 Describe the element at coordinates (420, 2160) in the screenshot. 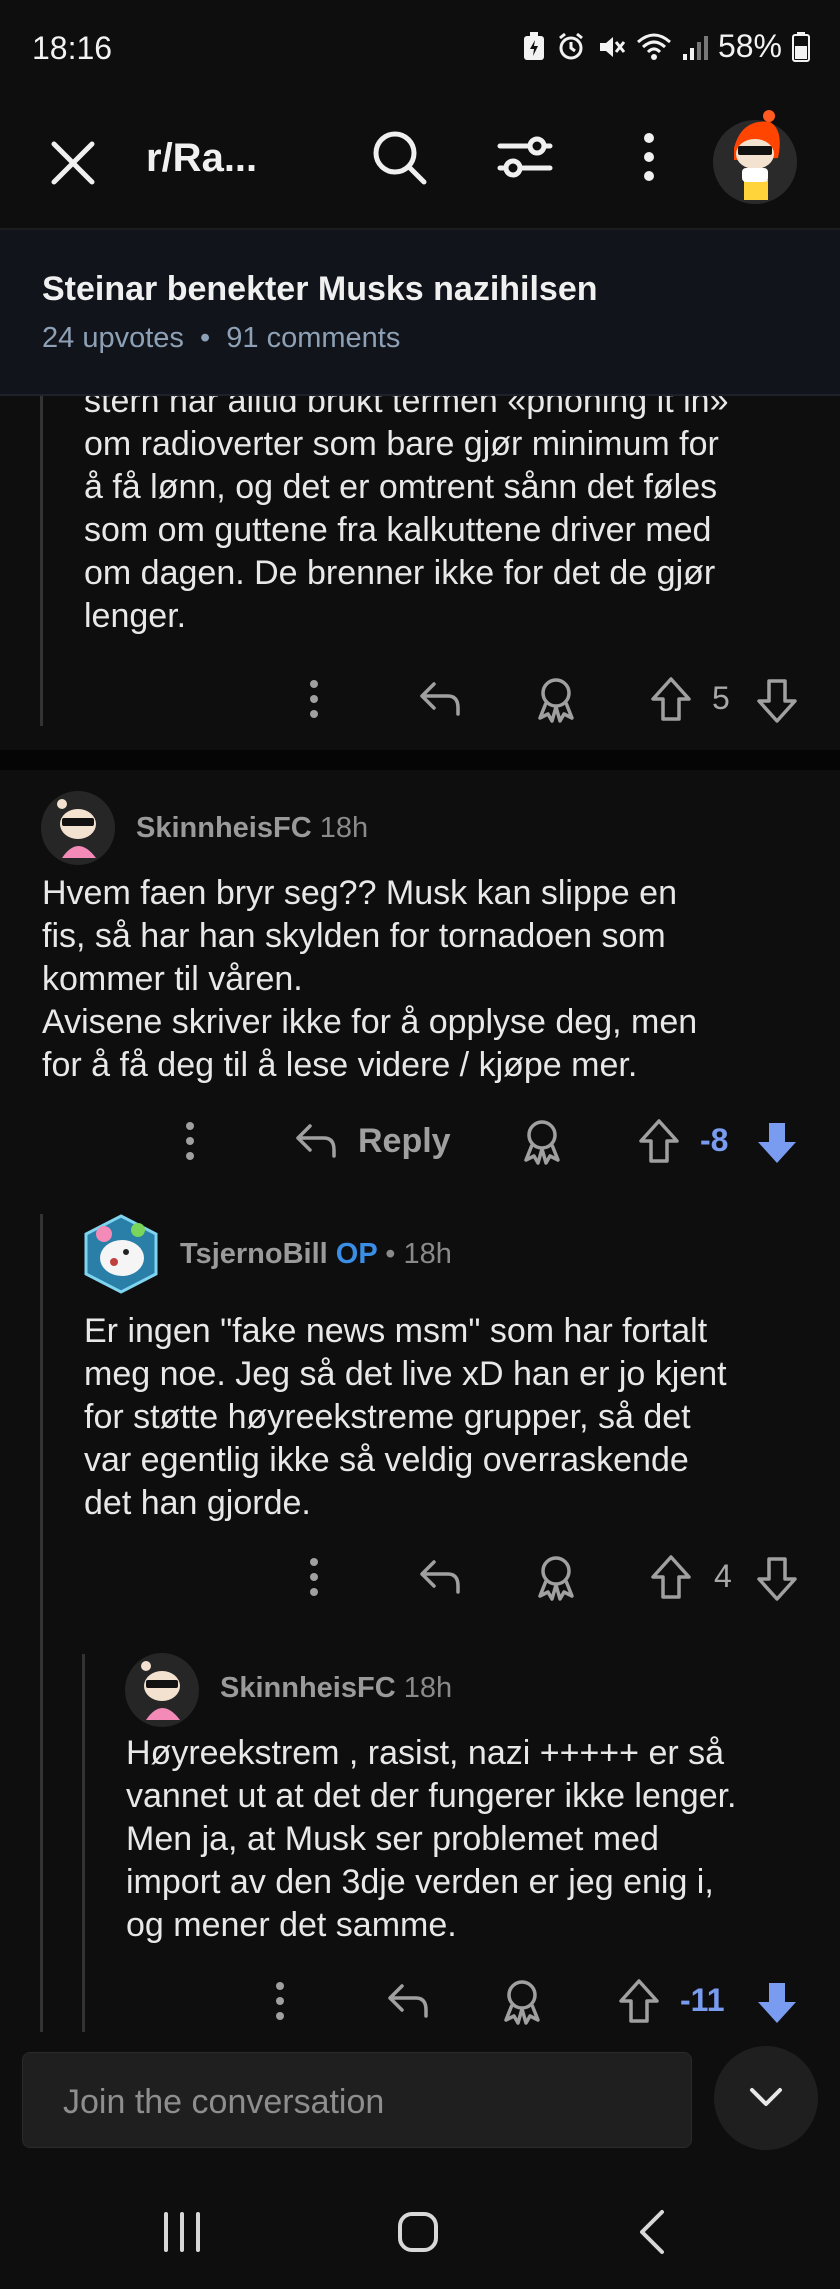

I see `bottom-bar: Join the conversation` at that location.